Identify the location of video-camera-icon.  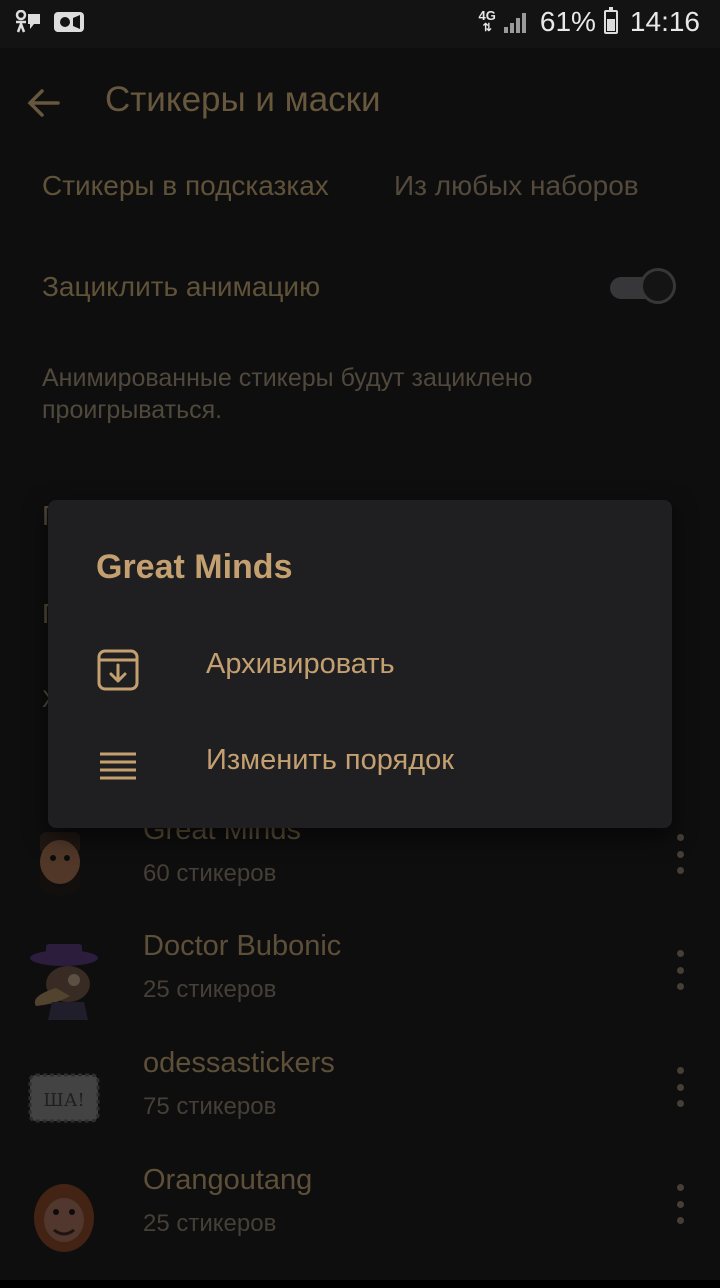
(69, 22).